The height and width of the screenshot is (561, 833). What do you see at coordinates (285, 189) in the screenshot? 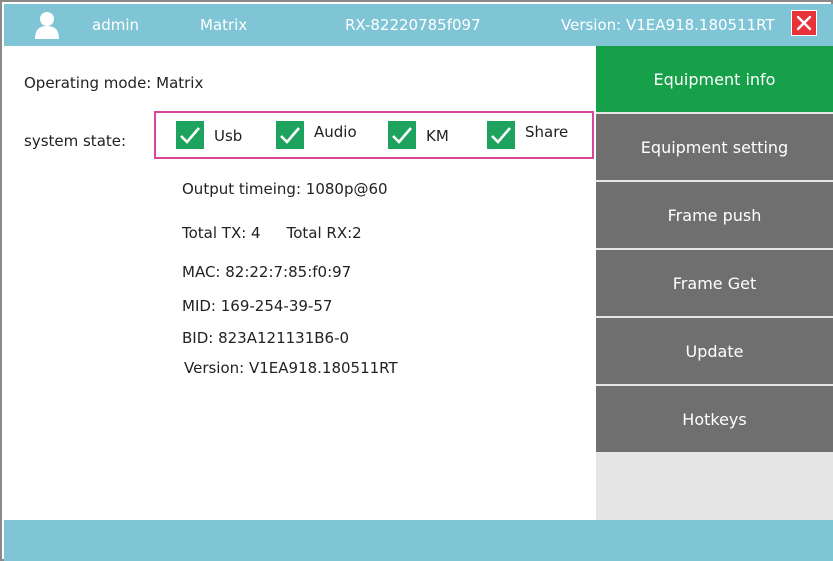
I see `output-timing: Output timeing: 1080p@60` at bounding box center [285, 189].